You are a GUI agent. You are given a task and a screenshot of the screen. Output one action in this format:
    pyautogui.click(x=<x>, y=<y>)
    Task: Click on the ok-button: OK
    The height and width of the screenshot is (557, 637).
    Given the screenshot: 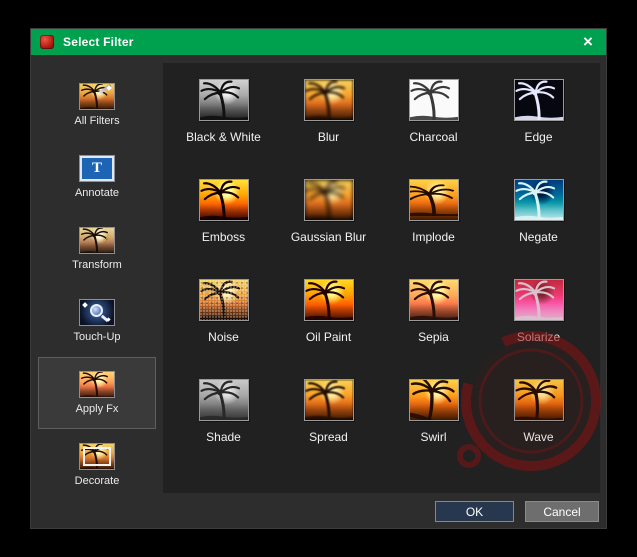 What is the action you would take?
    pyautogui.click(x=474, y=511)
    